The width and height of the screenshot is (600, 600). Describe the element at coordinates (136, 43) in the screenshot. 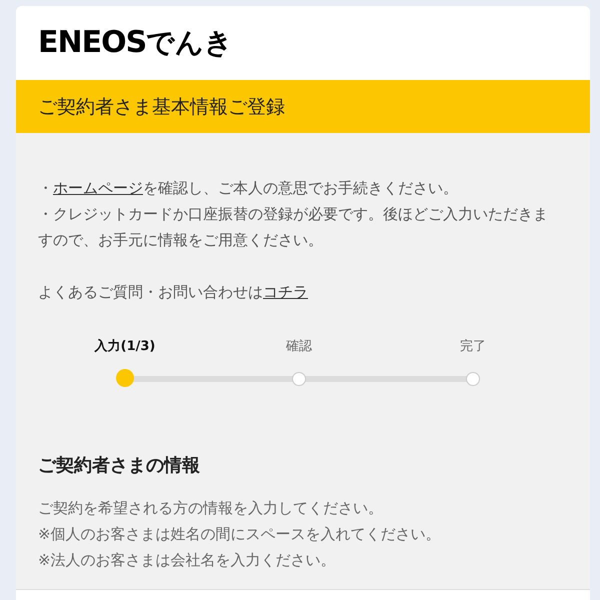

I see `eneos-logo: ENEOSでんき` at that location.